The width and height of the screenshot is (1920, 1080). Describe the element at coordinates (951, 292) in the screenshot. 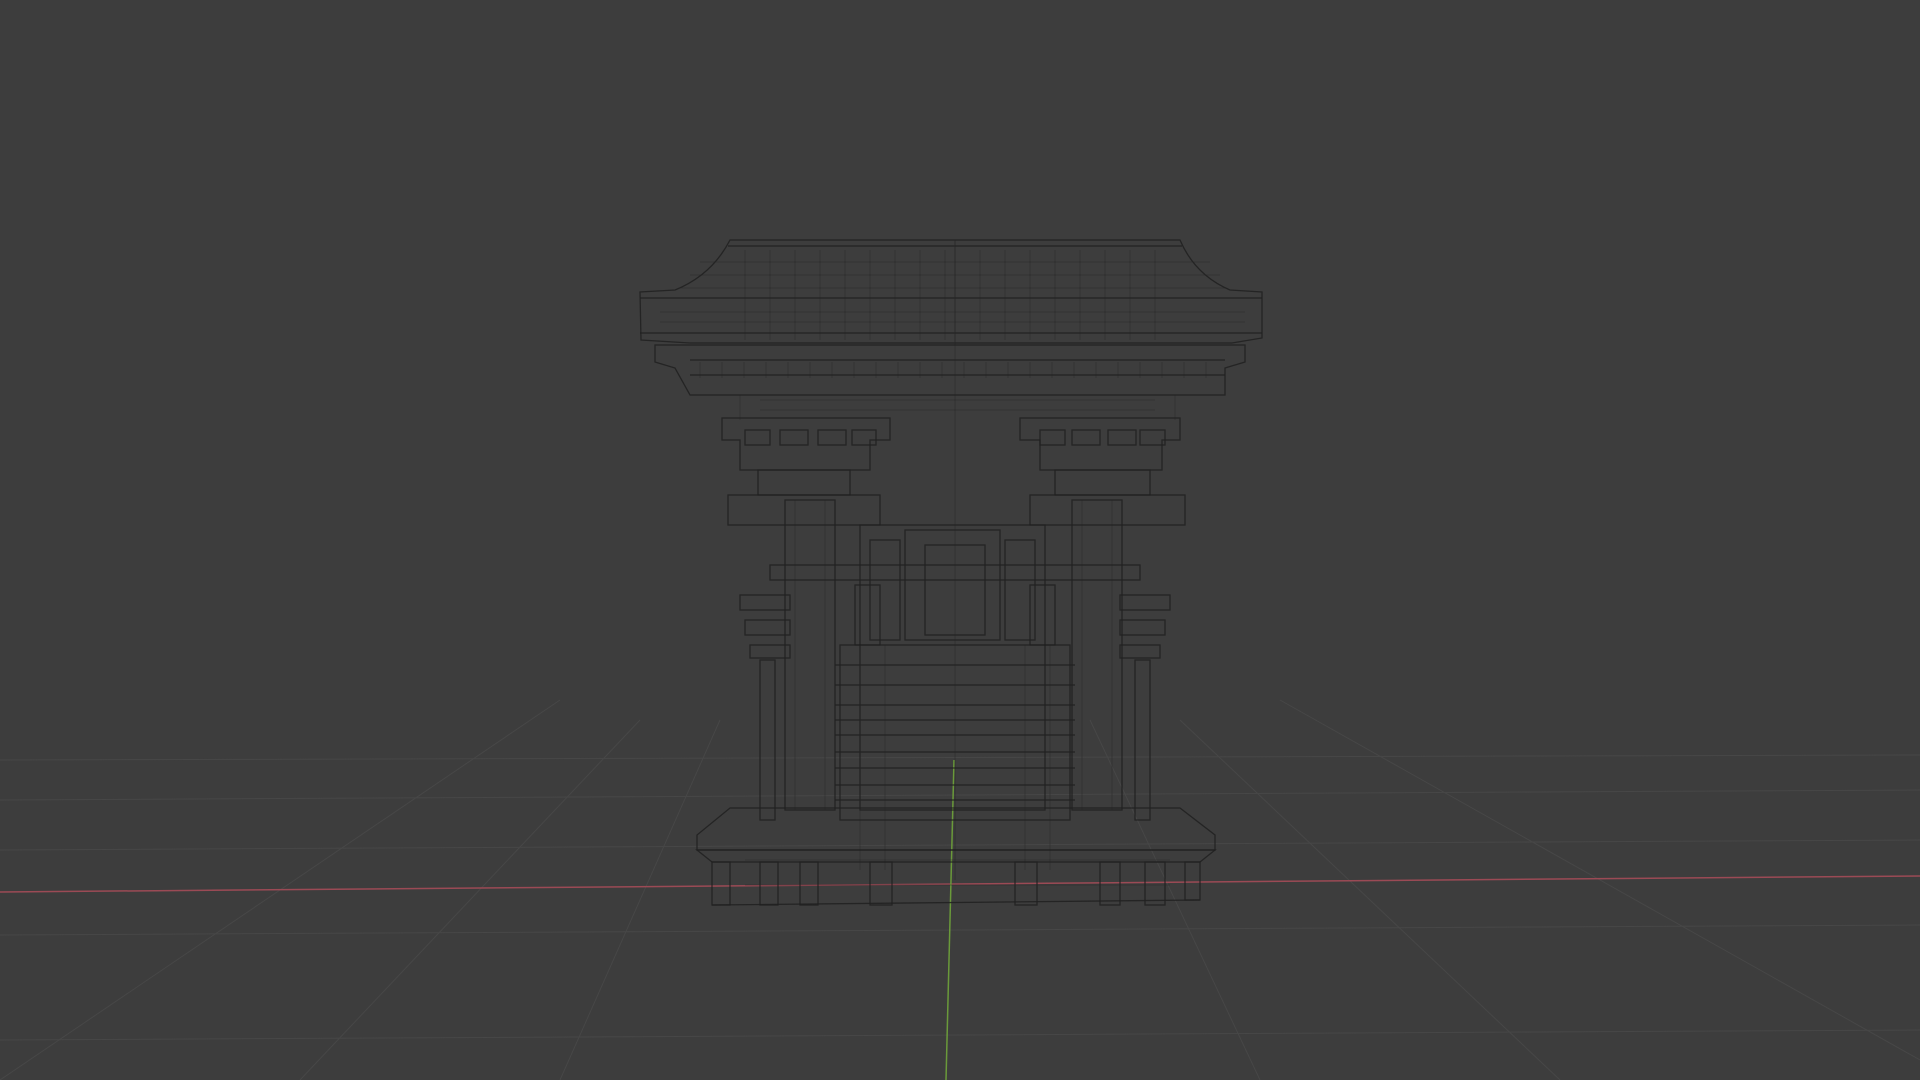

I see `roof` at that location.